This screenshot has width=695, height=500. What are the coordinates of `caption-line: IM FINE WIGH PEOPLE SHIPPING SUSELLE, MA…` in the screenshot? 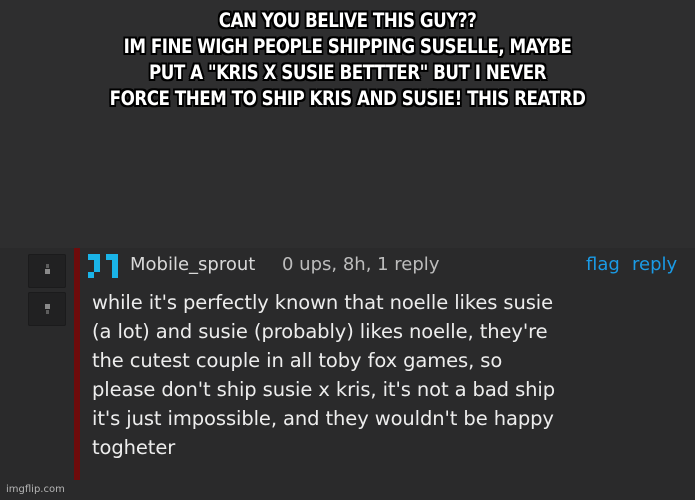 It's located at (347, 46).